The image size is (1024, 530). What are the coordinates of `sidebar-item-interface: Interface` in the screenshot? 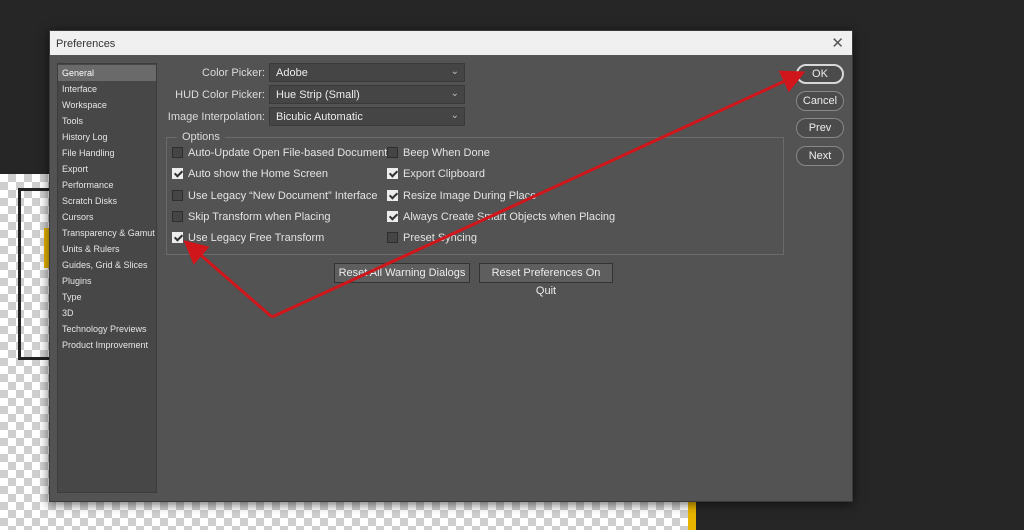 It's located at (107, 89).